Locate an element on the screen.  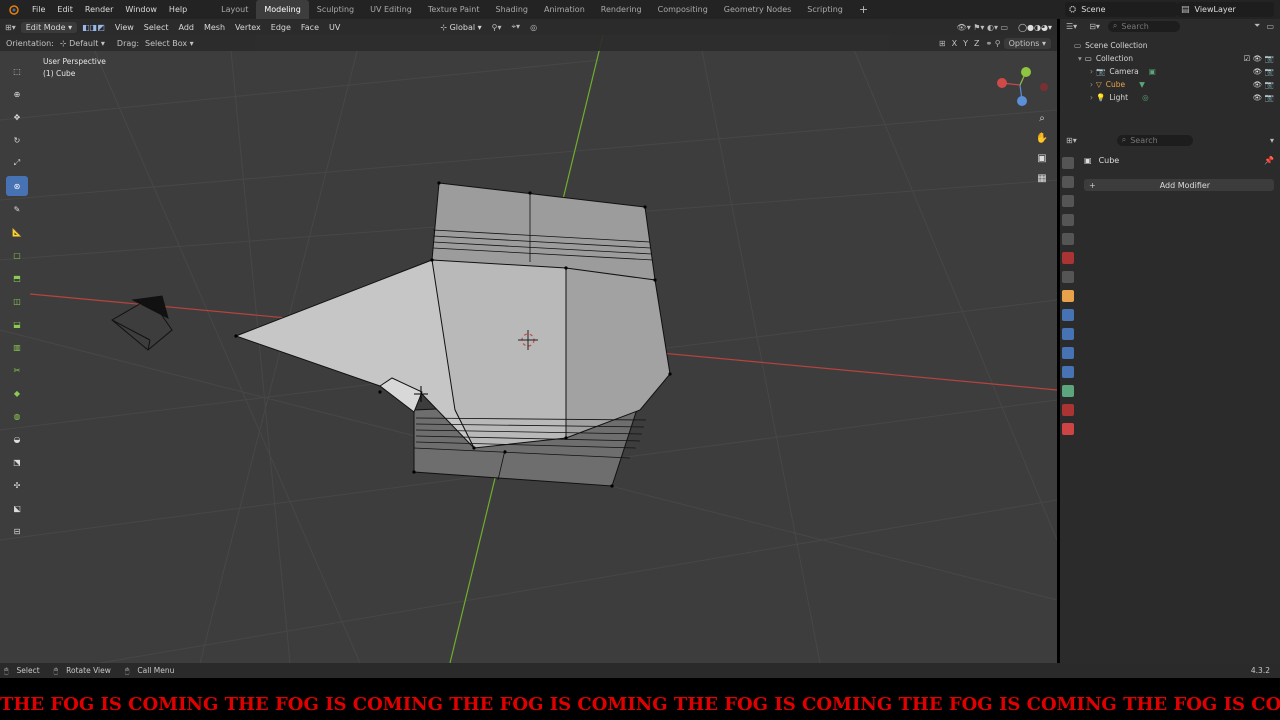
tab-animation: Animation is located at coordinates (564, 9).